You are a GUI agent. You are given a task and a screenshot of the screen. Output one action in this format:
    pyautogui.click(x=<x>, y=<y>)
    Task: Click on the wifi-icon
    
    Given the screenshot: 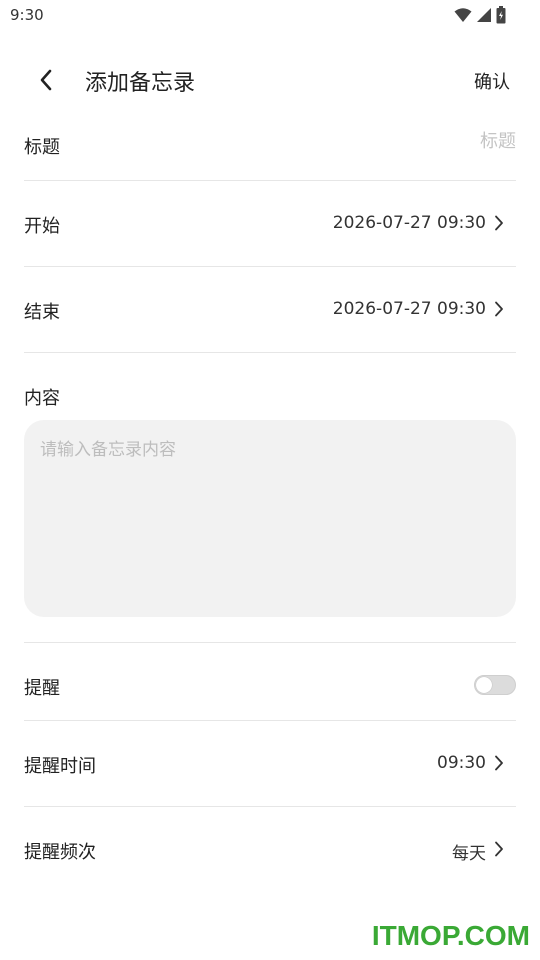 What is the action you would take?
    pyautogui.click(x=463, y=15)
    